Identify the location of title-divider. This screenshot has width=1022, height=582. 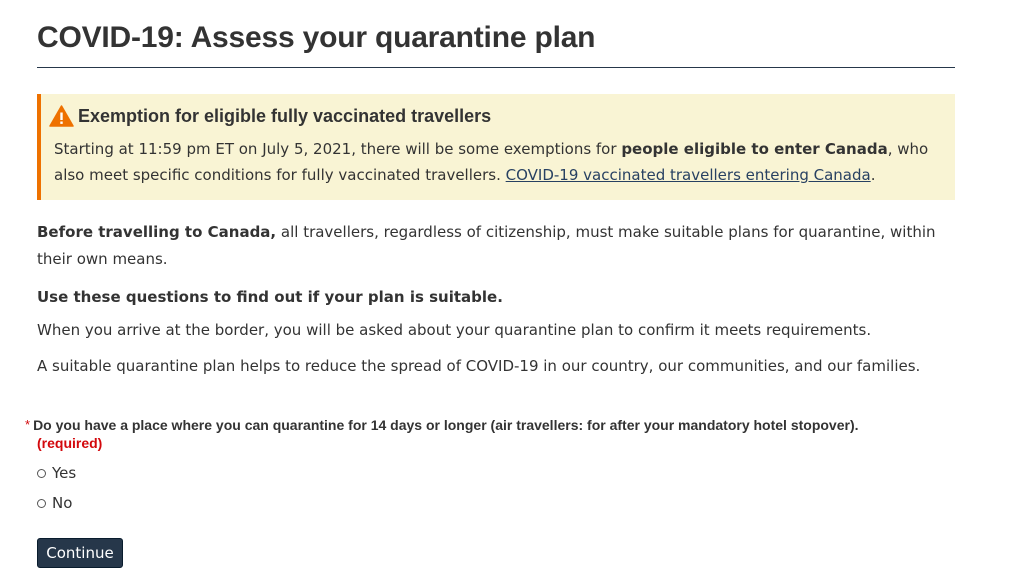
(496, 67).